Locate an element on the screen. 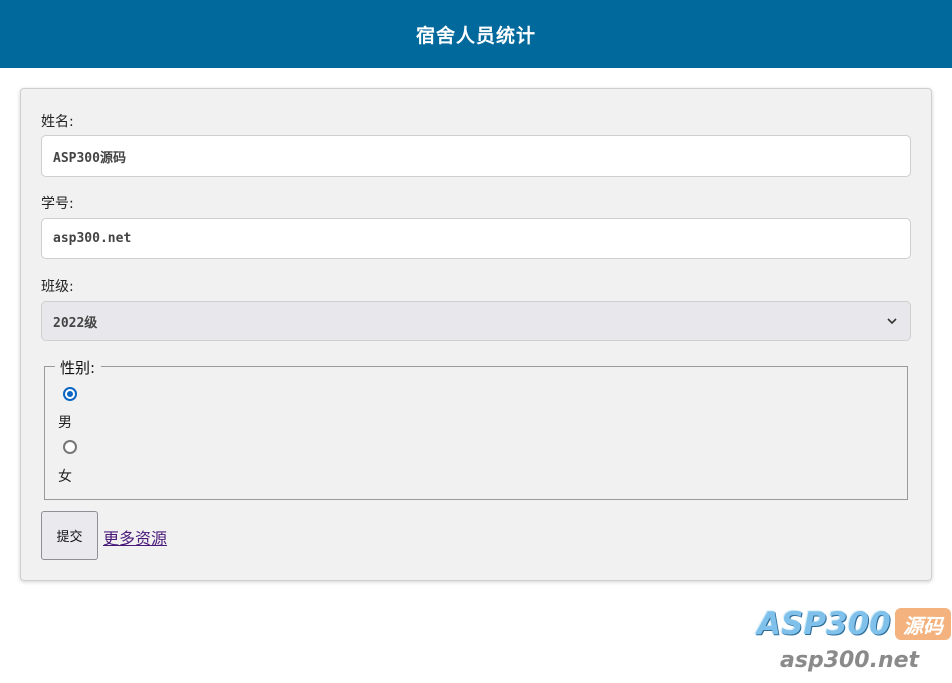  student-id-input is located at coordinates (476, 238).